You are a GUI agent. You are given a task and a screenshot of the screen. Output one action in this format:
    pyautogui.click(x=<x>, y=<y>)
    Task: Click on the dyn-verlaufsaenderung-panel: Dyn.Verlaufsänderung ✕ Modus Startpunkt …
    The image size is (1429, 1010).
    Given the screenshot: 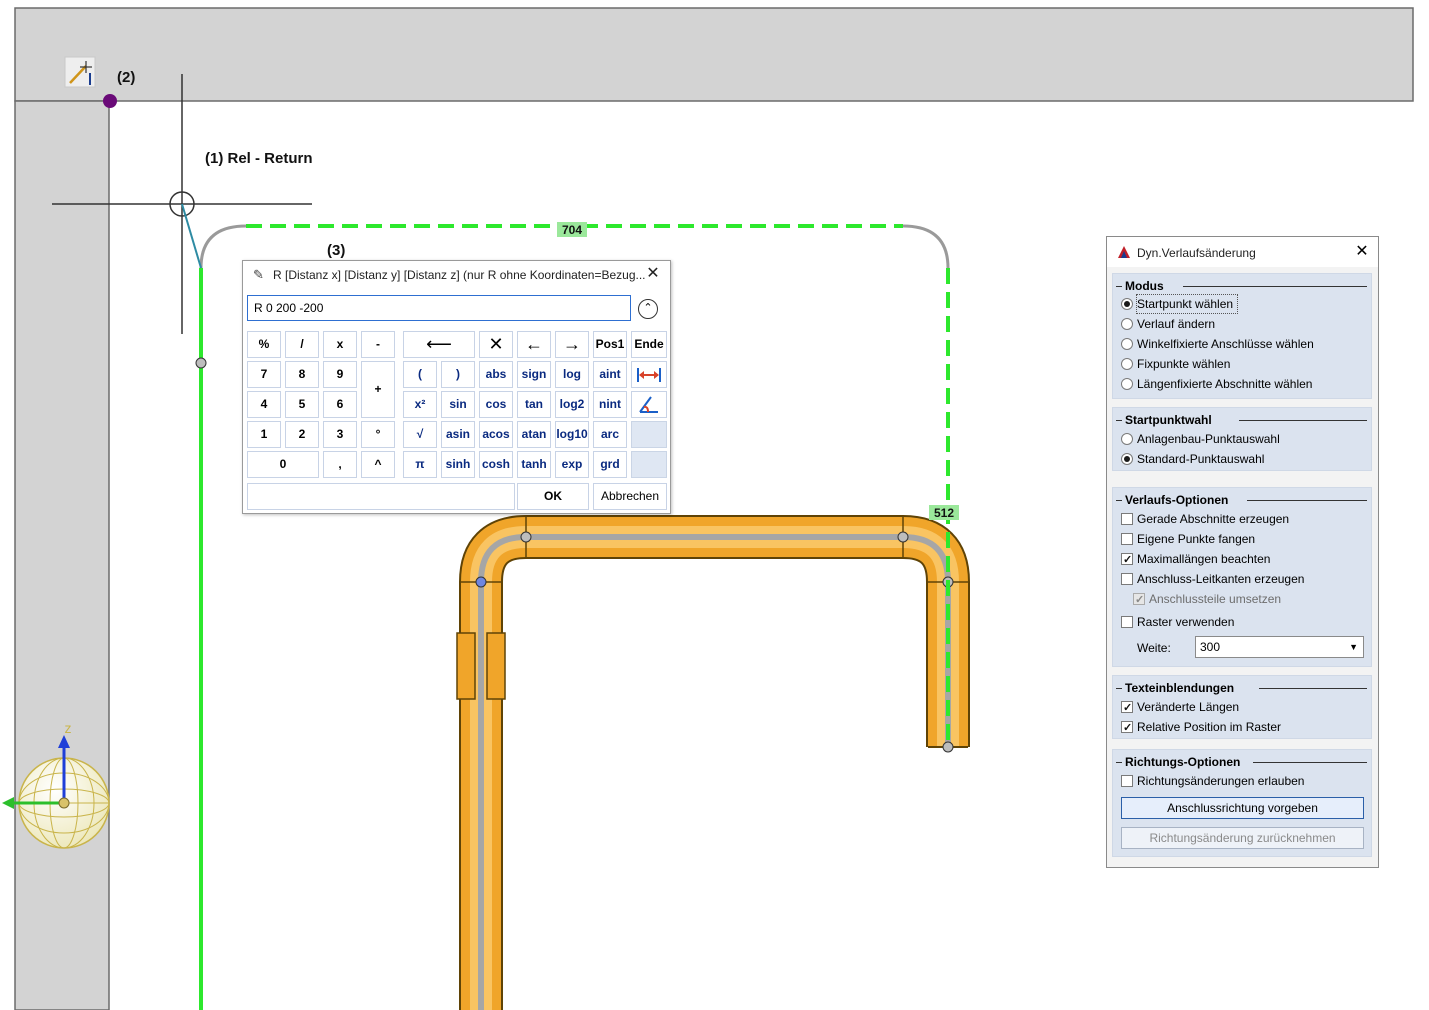 What is the action you would take?
    pyautogui.click(x=1242, y=552)
    